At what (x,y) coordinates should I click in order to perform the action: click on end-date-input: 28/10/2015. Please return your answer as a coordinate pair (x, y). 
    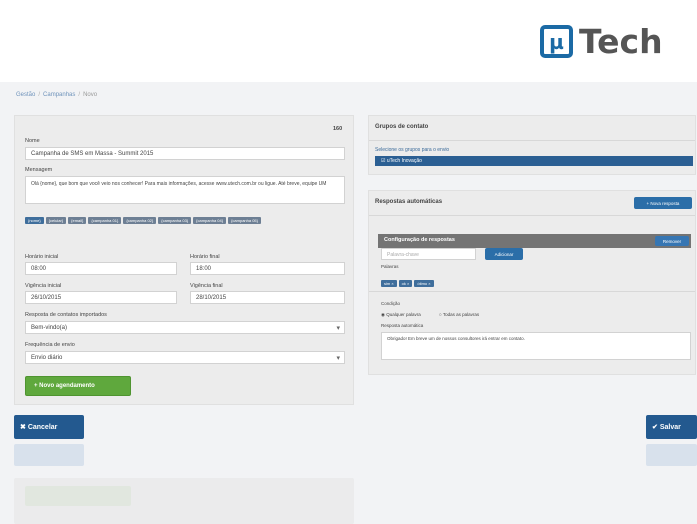
    Looking at the image, I should click on (267, 297).